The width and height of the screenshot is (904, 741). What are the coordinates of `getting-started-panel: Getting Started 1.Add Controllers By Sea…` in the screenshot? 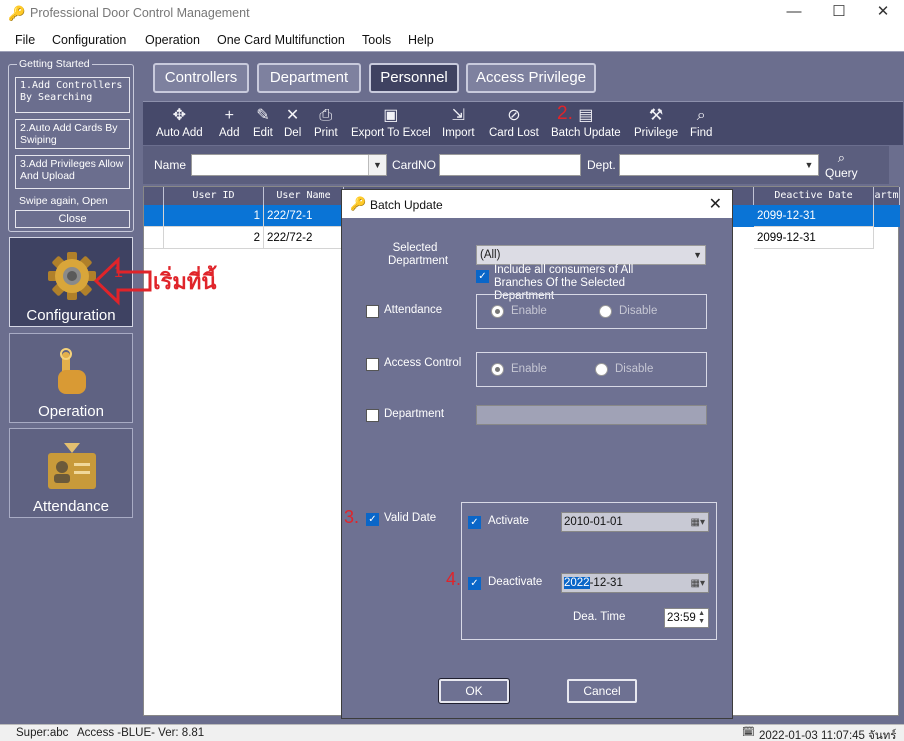 It's located at (71, 145).